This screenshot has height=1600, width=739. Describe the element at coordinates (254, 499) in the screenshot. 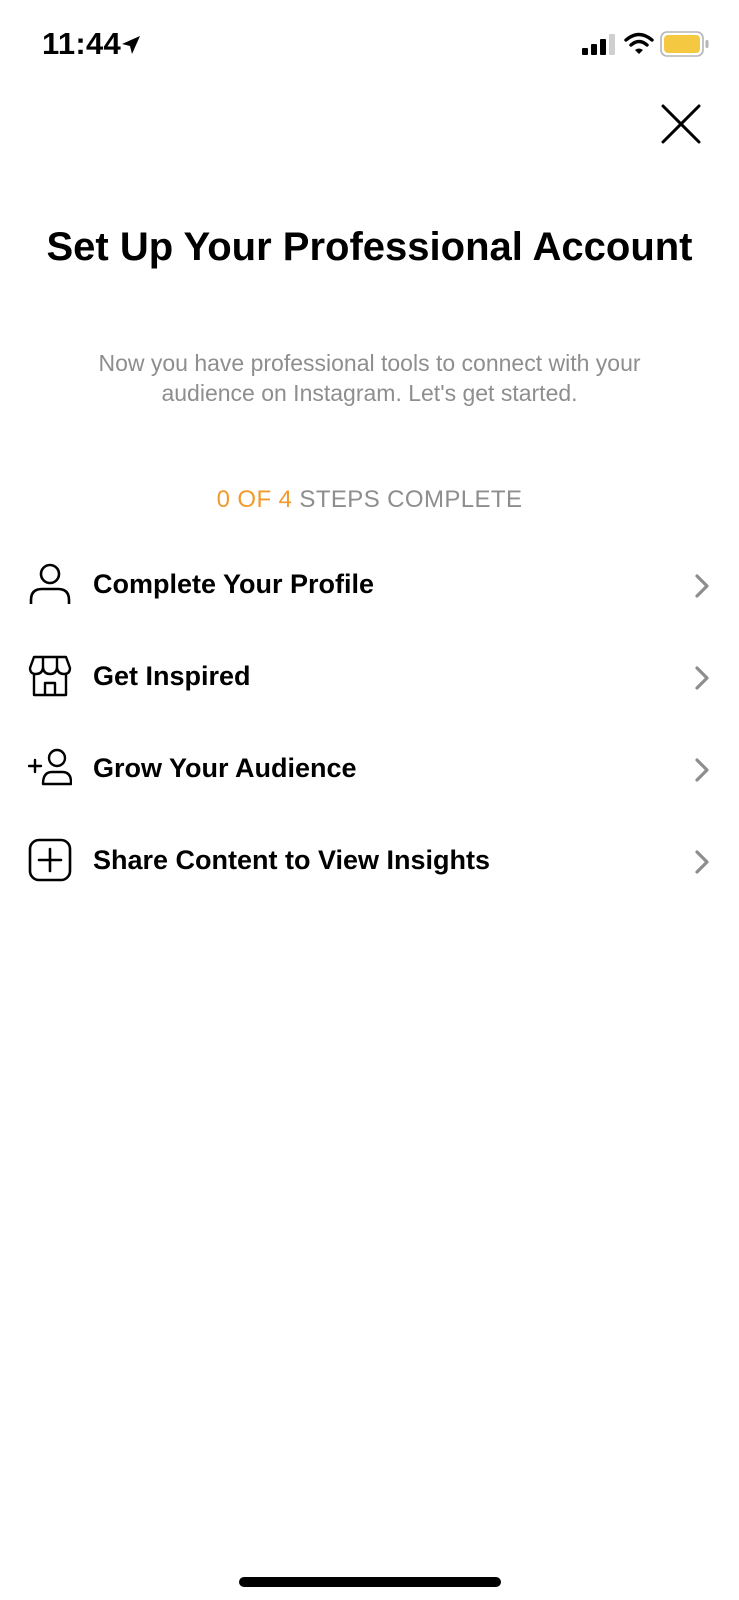

I see `progress-count: 0 OF 4` at that location.